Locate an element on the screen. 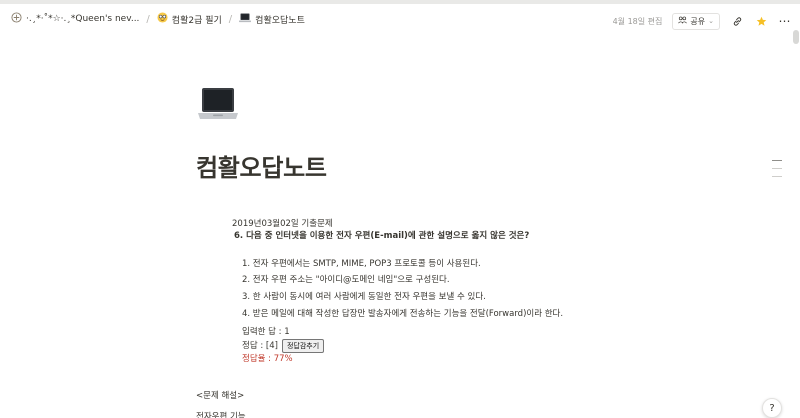  breadcrumb-item-course: 컴활2급 필기 is located at coordinates (189, 19).